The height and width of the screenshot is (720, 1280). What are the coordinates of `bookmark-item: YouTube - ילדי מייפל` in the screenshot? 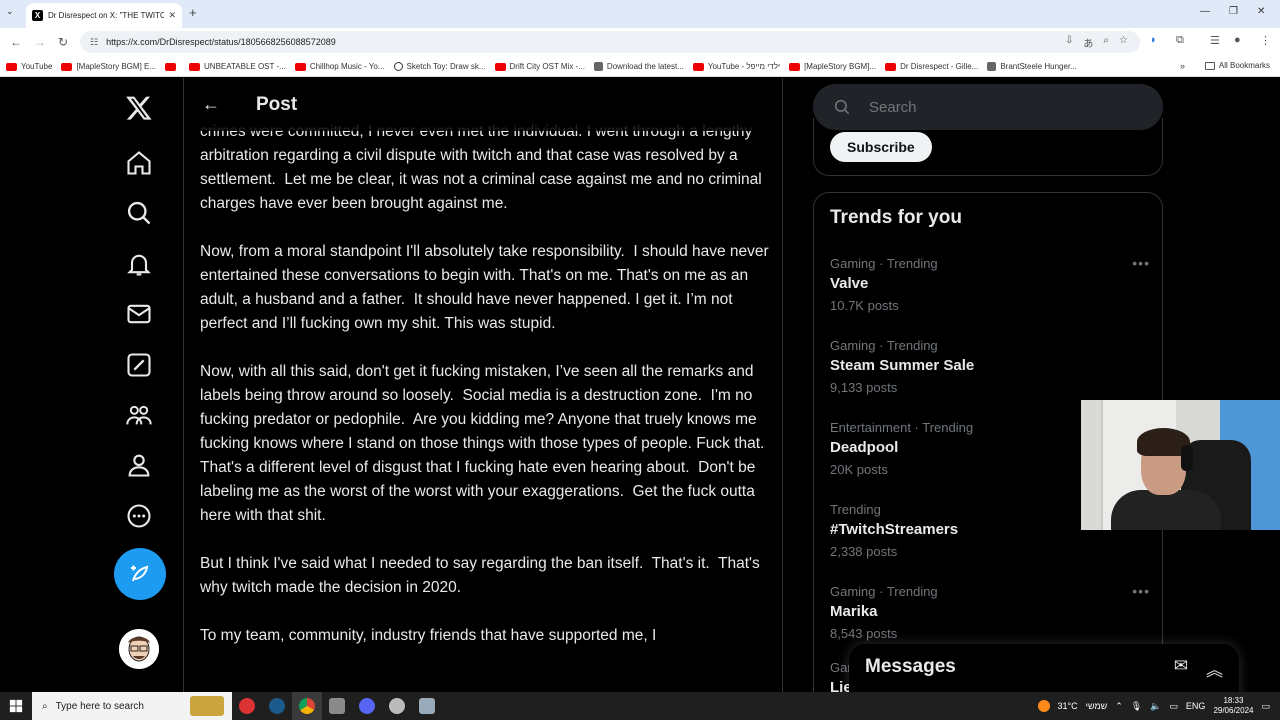 It's located at (736, 66).